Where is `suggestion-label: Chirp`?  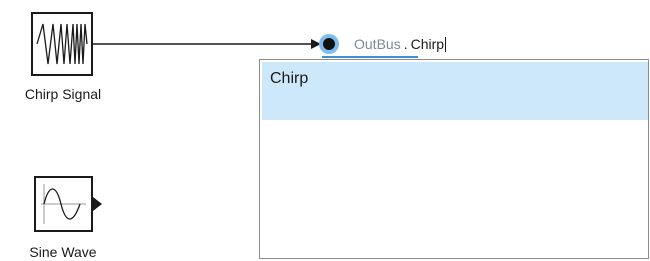 suggestion-label: Chirp is located at coordinates (289, 78).